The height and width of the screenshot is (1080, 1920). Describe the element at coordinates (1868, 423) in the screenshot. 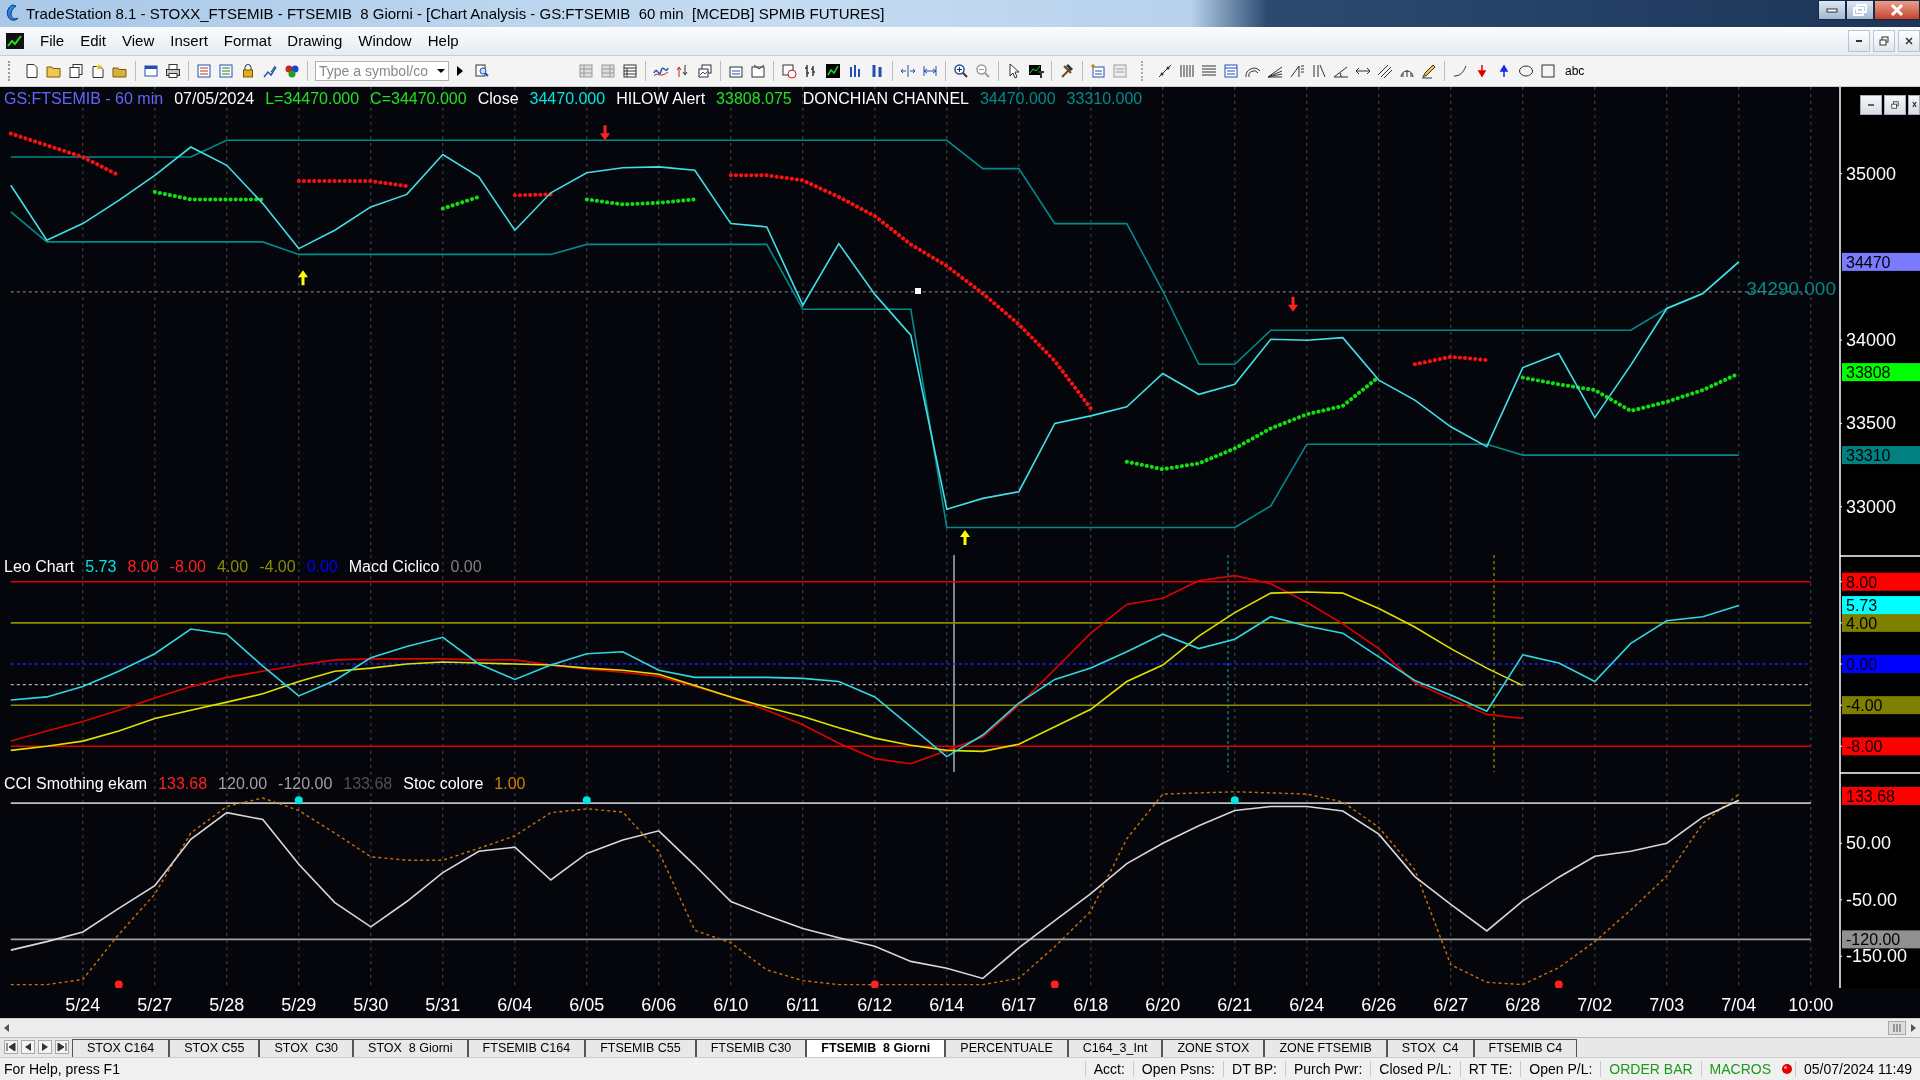

I see `axis-tick: 33500` at that location.